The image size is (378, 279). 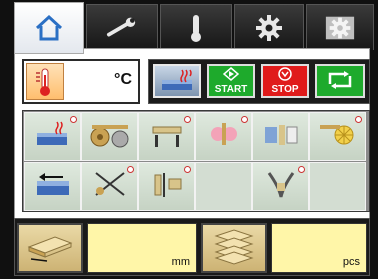 What do you see at coordinates (123, 79) in the screenshot?
I see `temperature-unit: °C` at bounding box center [123, 79].